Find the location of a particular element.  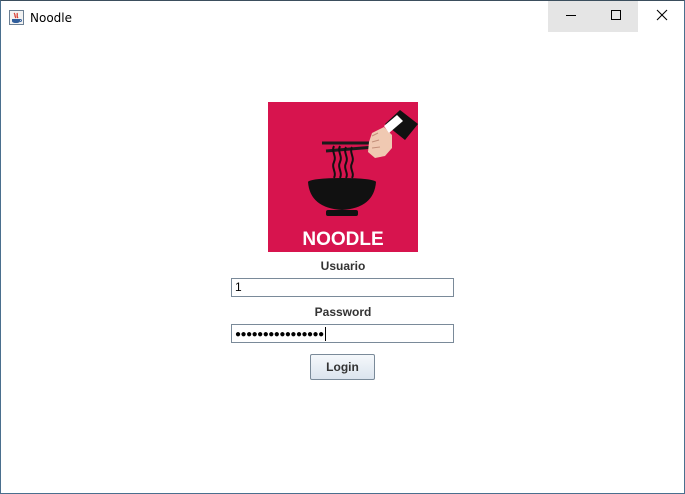

username-value: 1 is located at coordinates (238, 287).